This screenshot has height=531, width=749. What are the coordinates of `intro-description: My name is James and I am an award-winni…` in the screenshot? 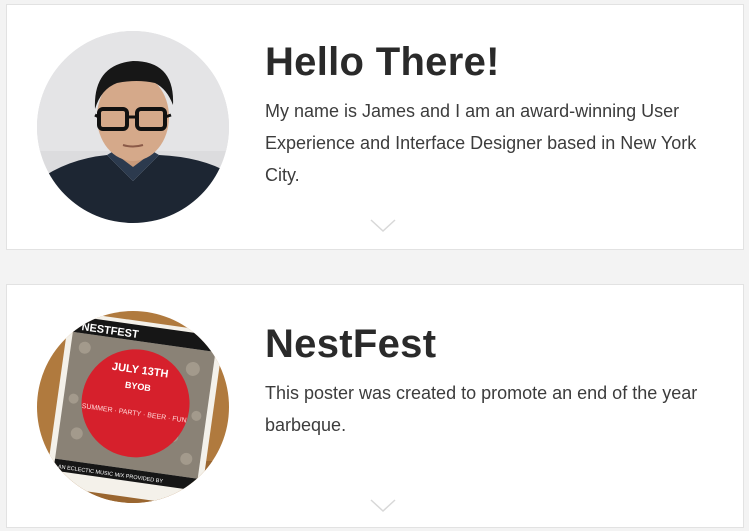 It's located at (481, 143).